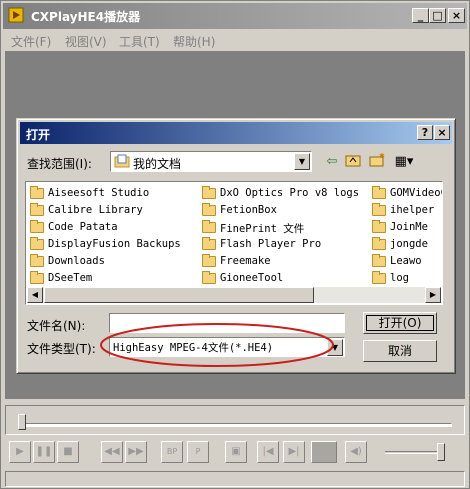 This screenshot has width=470, height=489. What do you see at coordinates (86, 41) in the screenshot?
I see `menu-view: 视图(V)` at bounding box center [86, 41].